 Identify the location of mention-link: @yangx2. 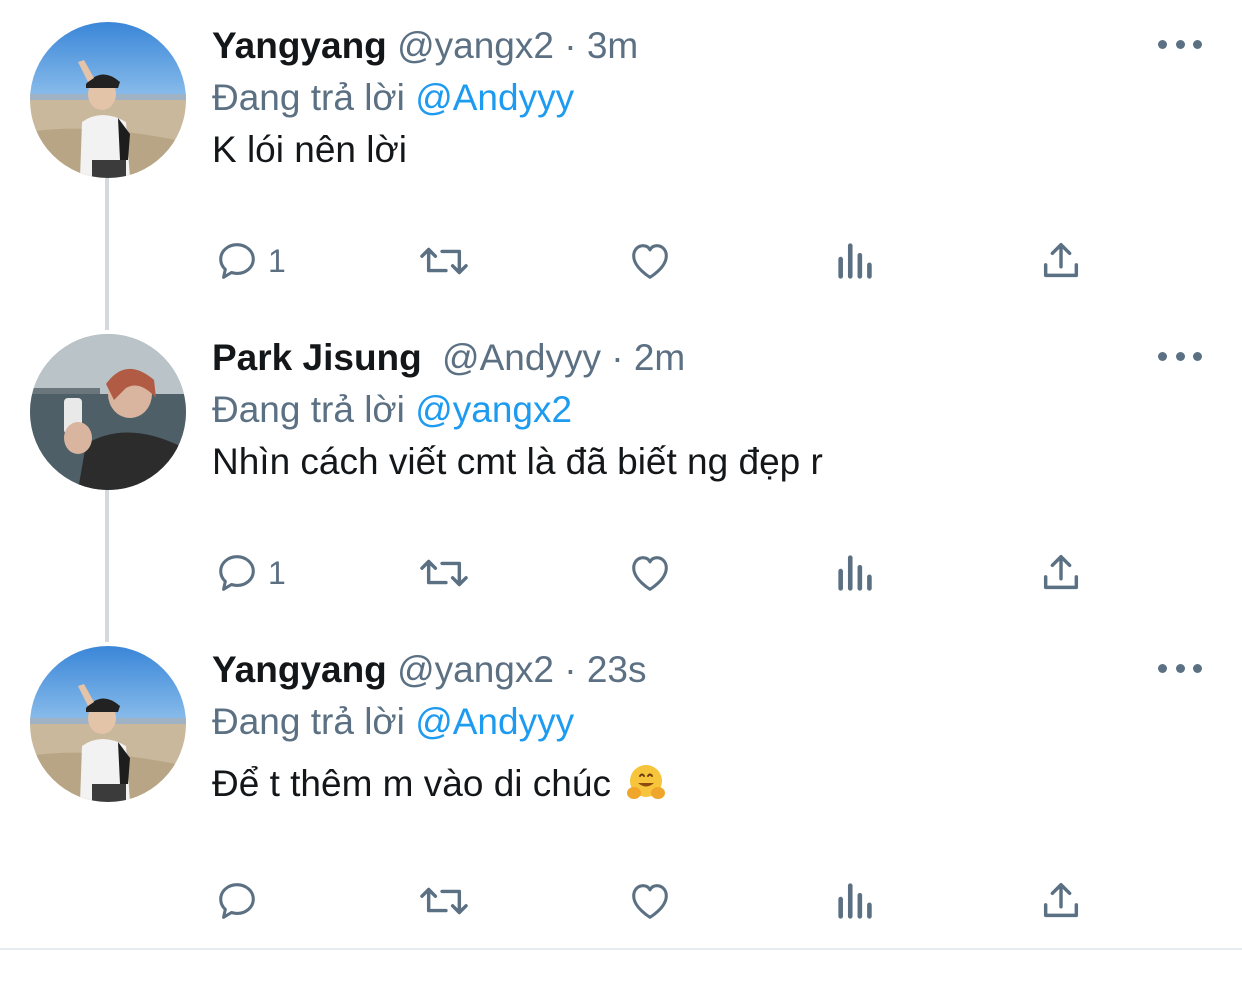
(493, 409).